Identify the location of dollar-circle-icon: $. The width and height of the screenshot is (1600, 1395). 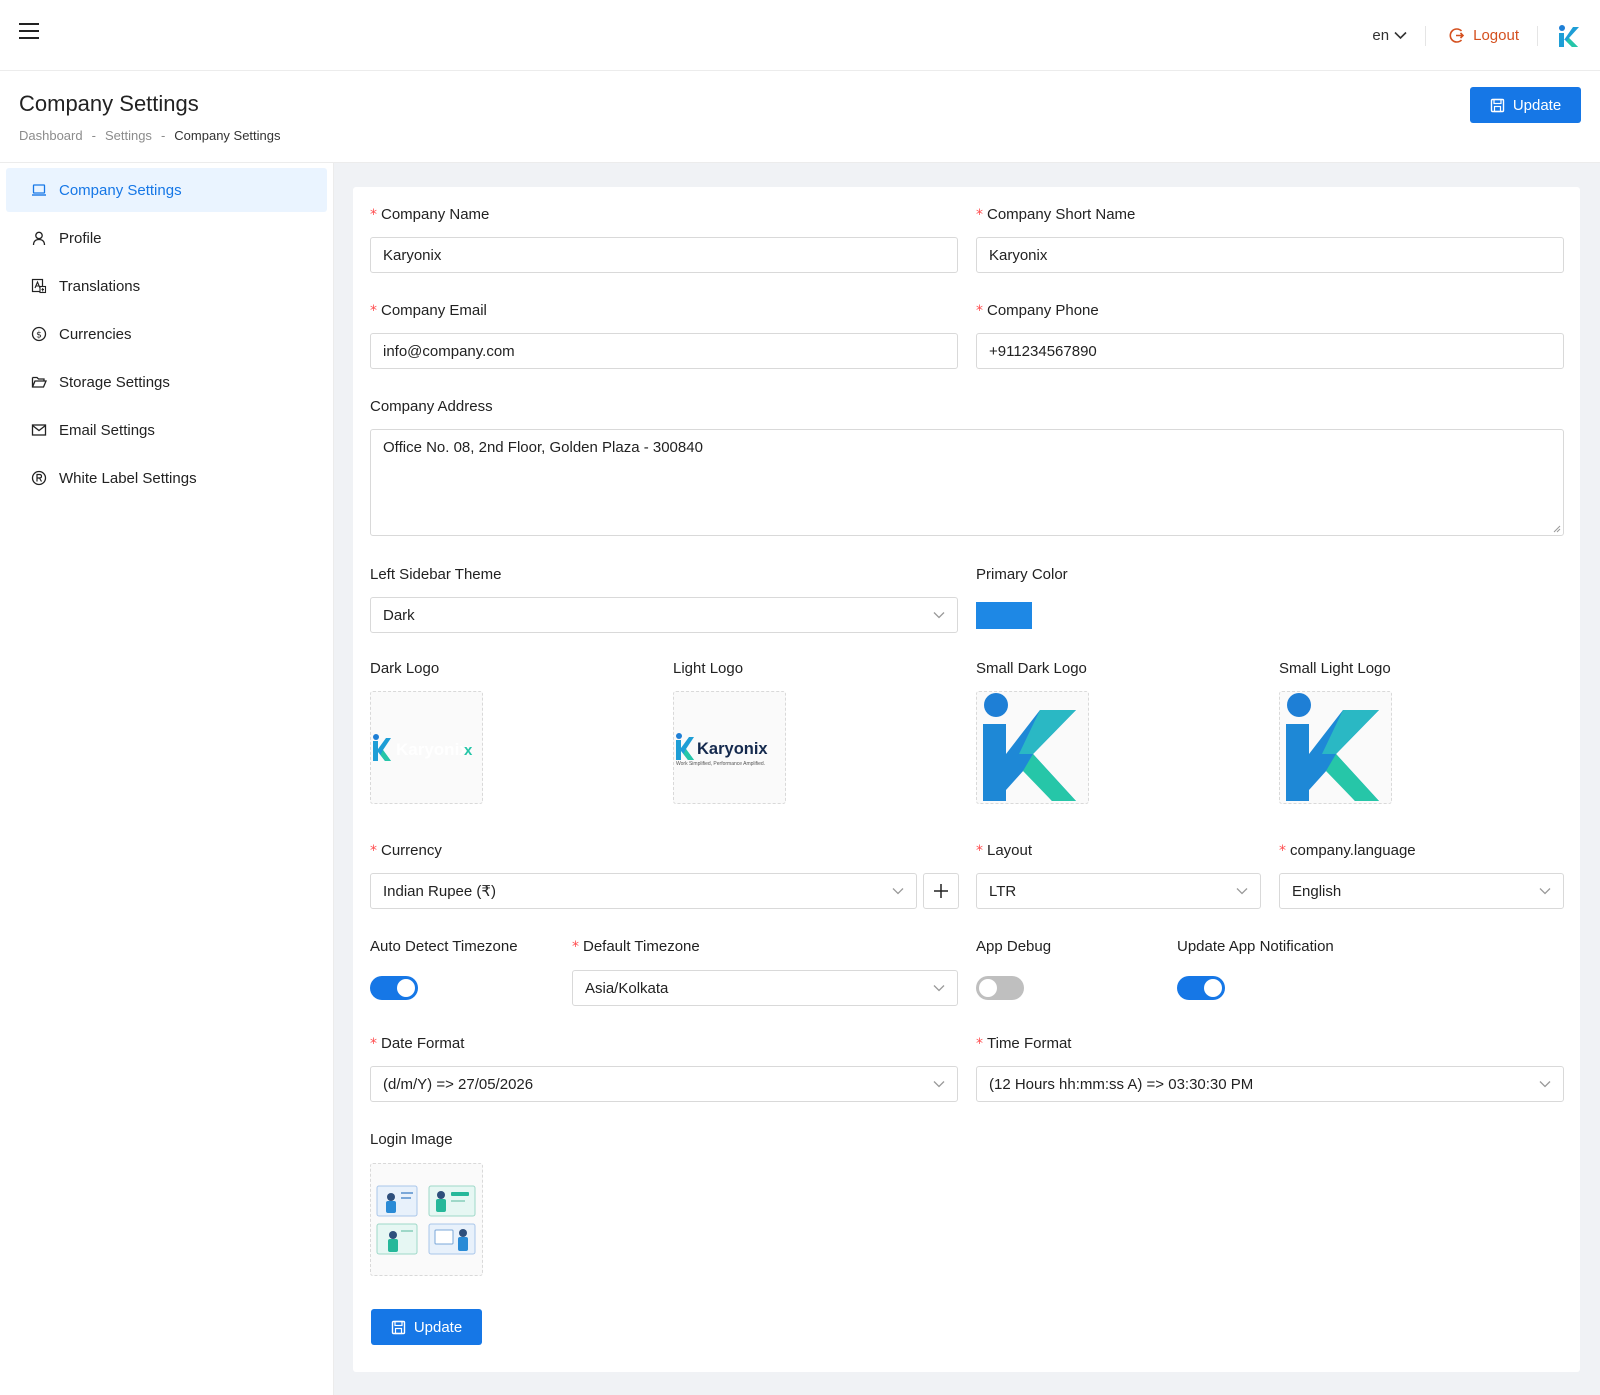
(39, 334).